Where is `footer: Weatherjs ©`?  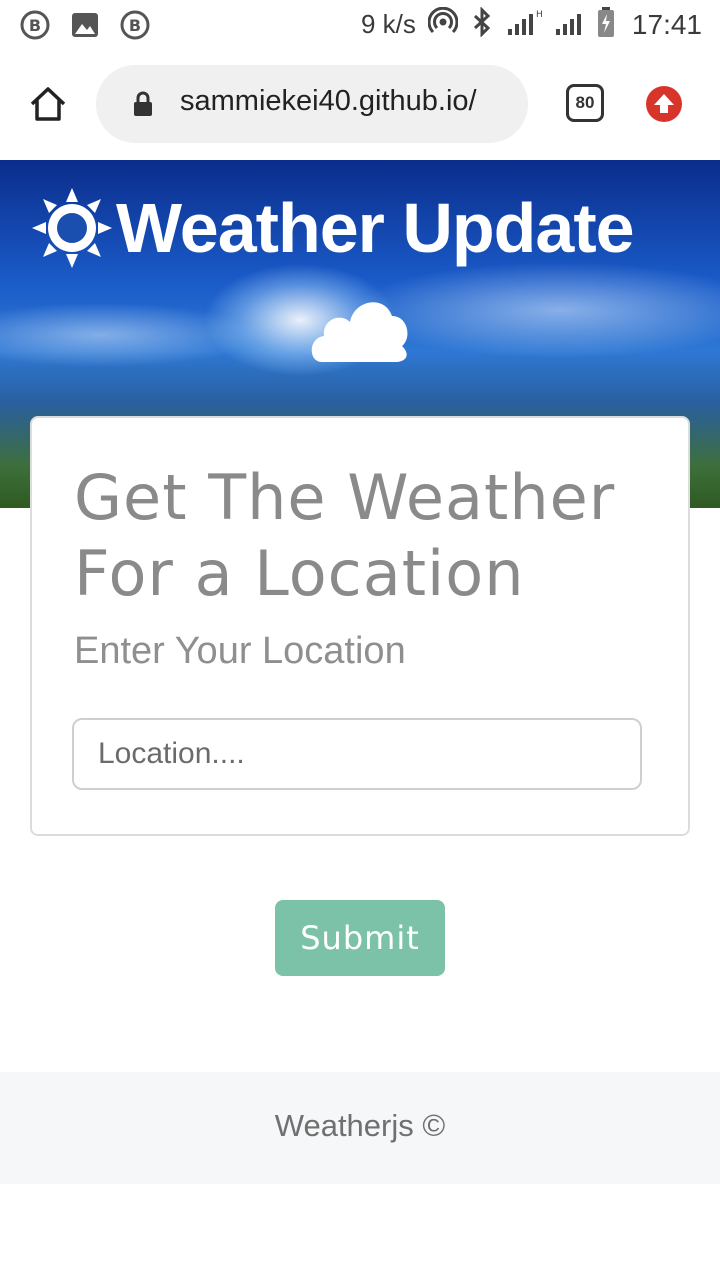
footer: Weatherjs © is located at coordinates (360, 1128).